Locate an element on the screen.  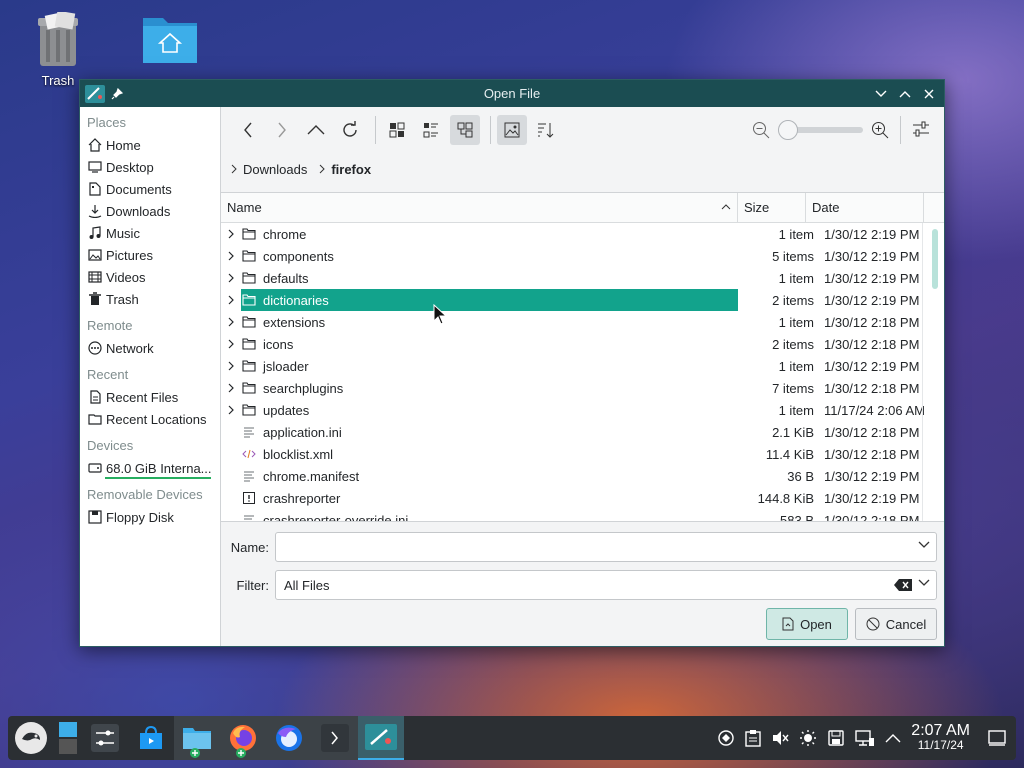
name-column-header: Name is located at coordinates (479, 207).